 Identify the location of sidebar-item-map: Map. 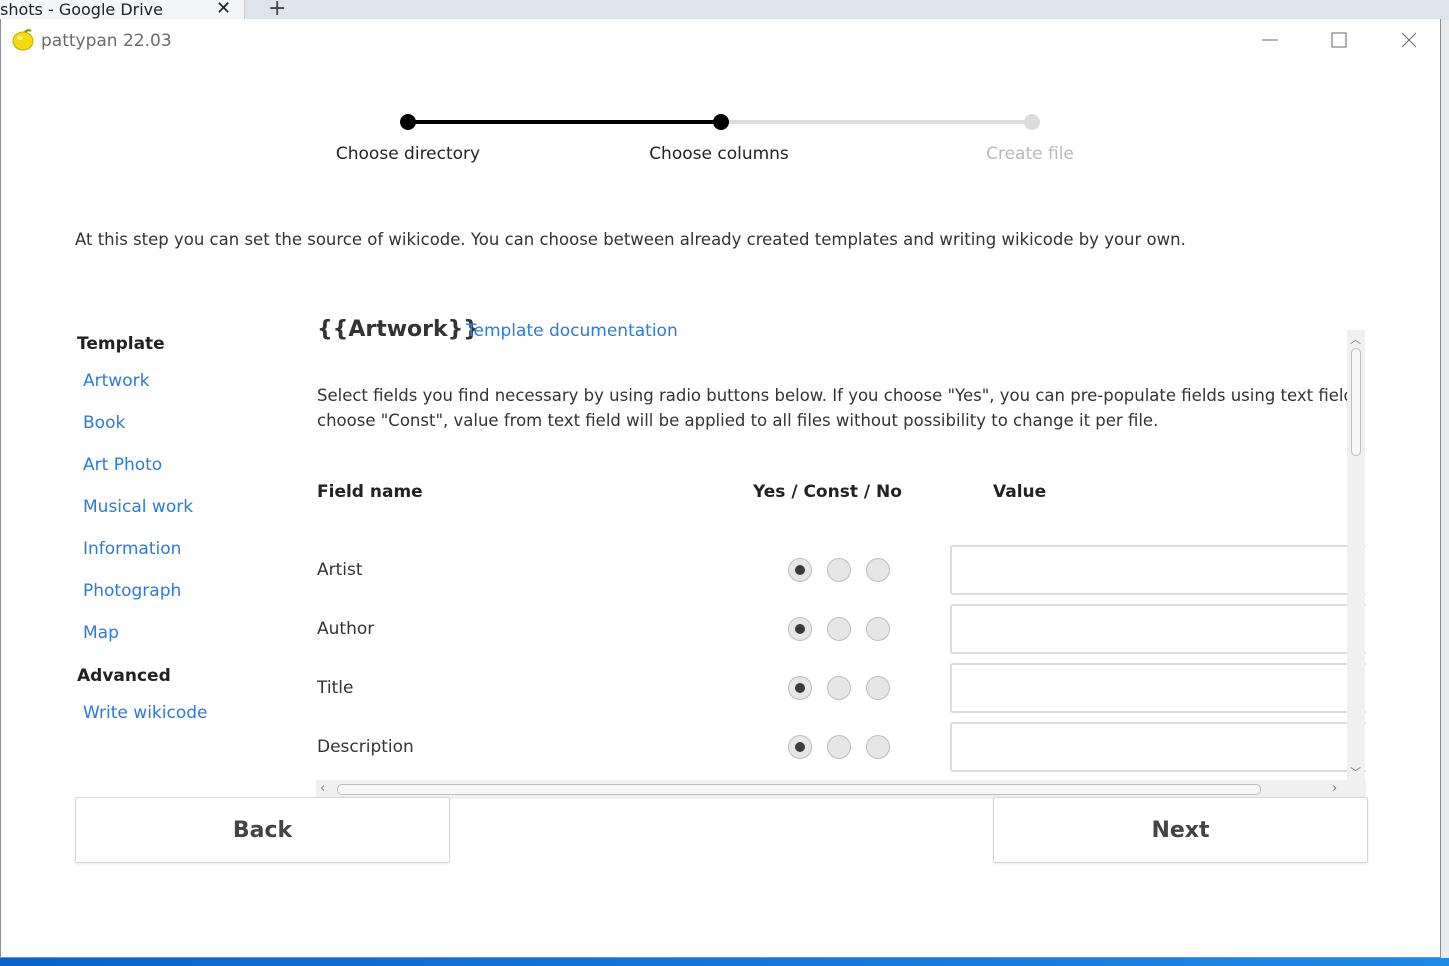
(101, 633).